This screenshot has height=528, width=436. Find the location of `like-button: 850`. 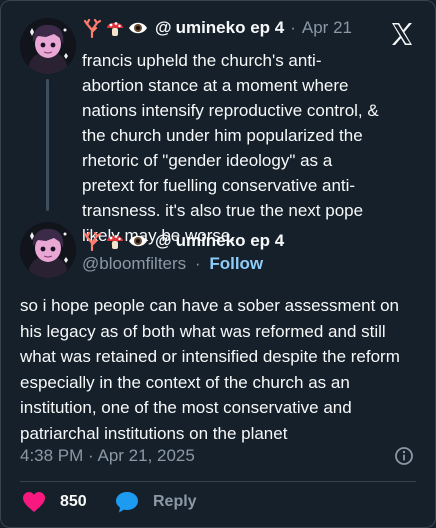

like-button: 850 is located at coordinates (54, 502).